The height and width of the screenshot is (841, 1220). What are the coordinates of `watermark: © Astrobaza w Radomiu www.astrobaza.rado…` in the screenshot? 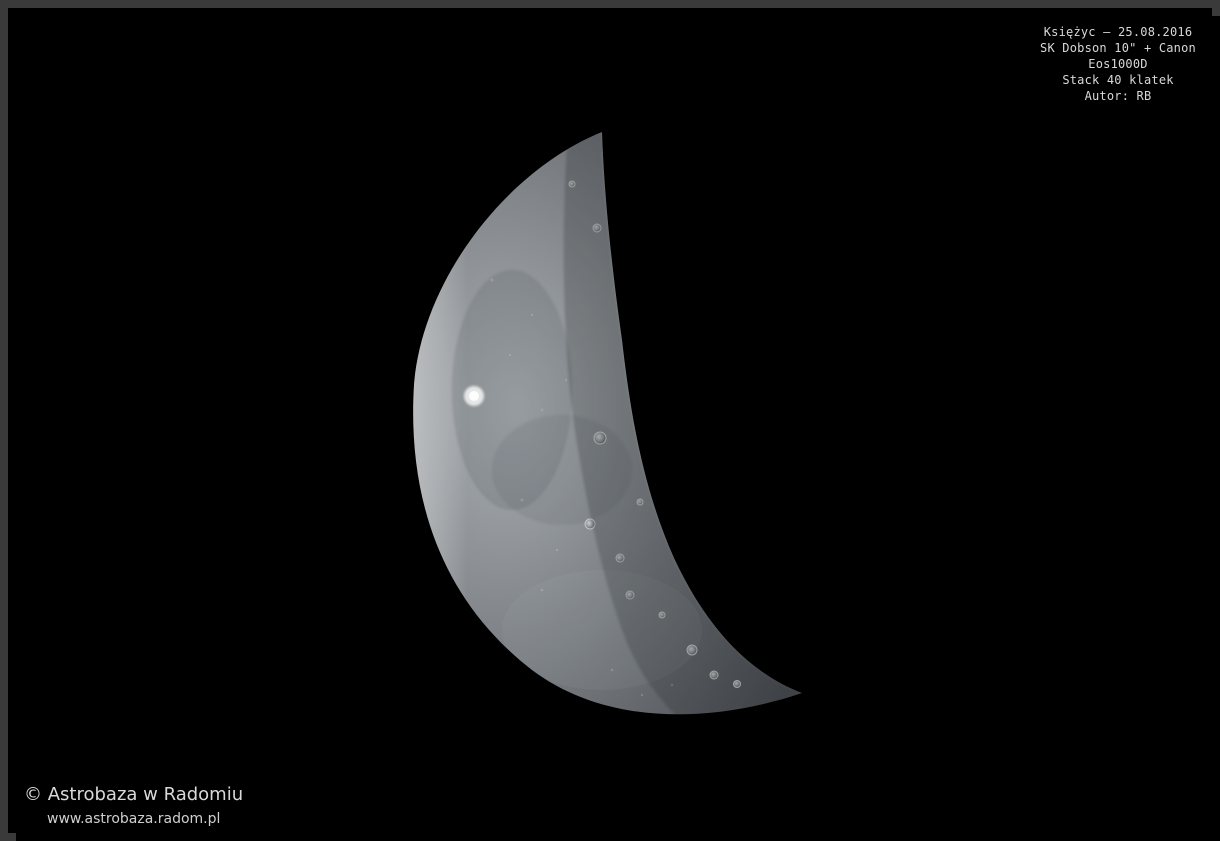 It's located at (133, 806).